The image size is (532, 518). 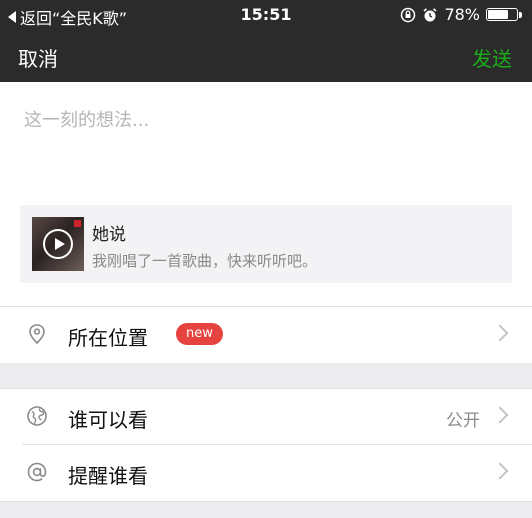 I want to click on location-pin-icon, so click(x=37, y=334).